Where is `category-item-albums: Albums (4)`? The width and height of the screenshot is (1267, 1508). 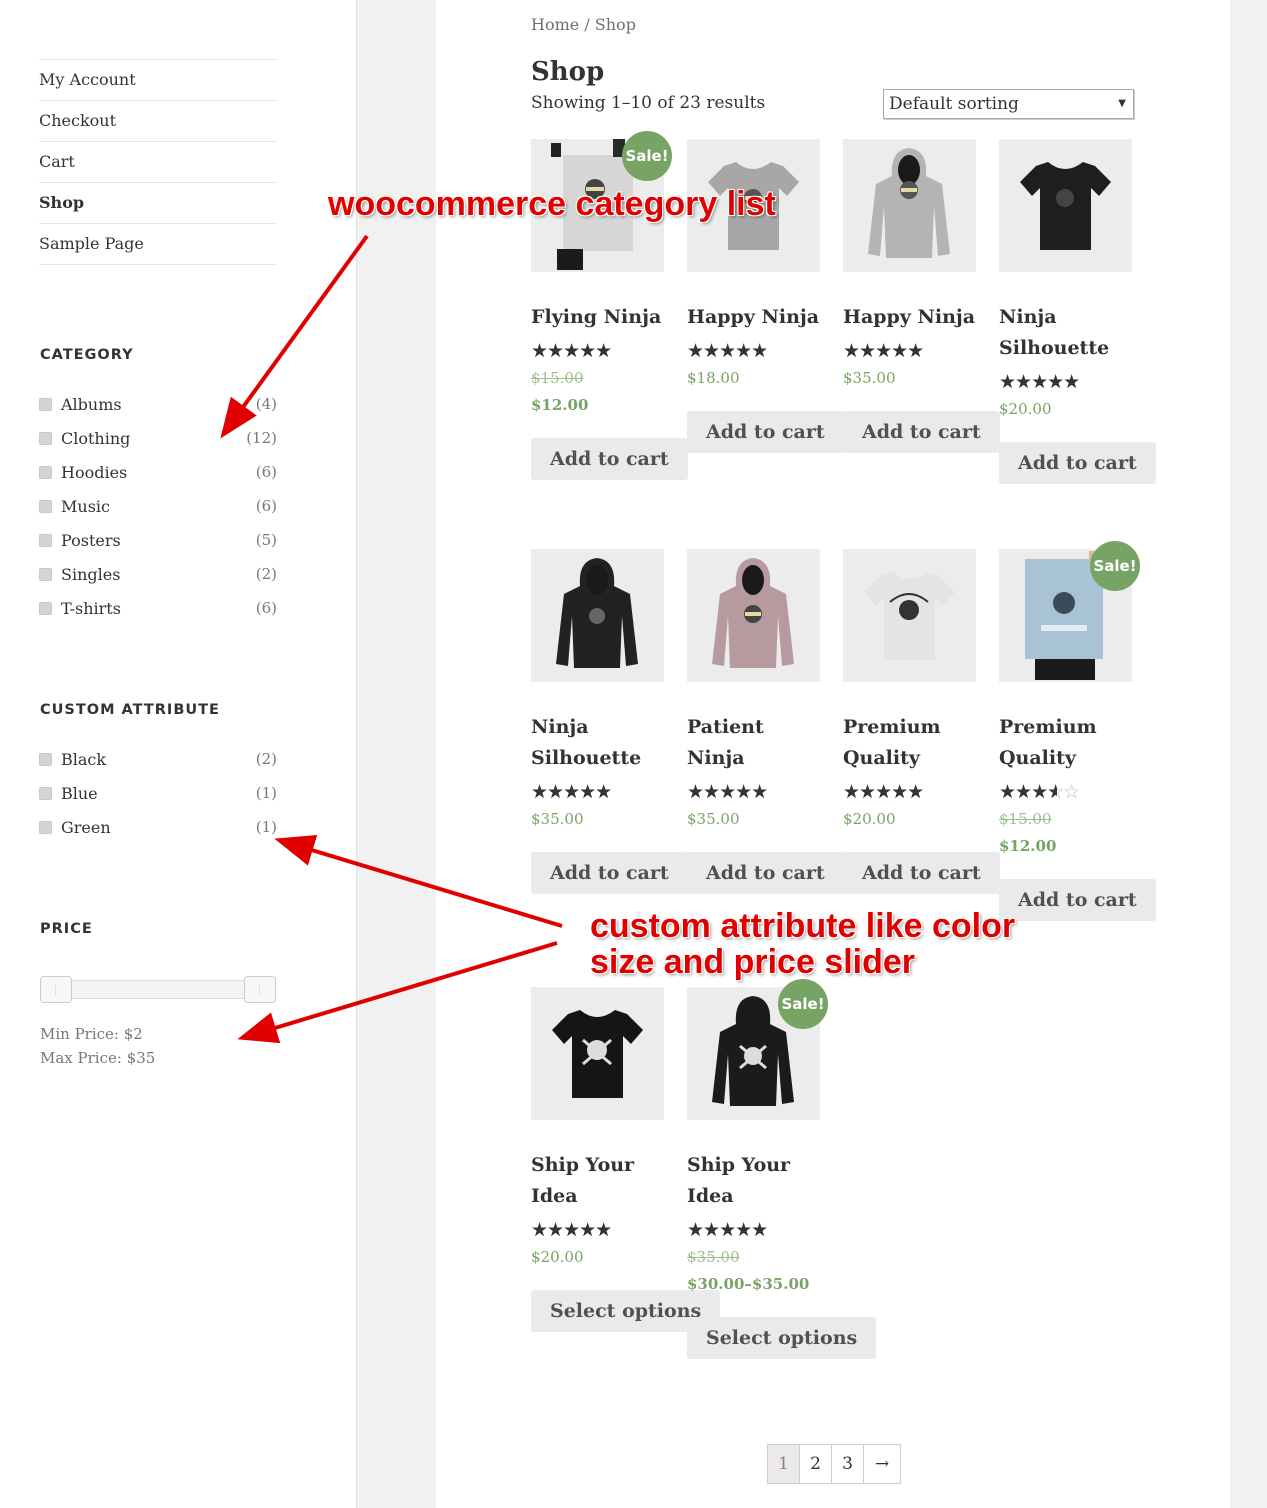
category-item-albums: Albums (4) is located at coordinates (158, 404).